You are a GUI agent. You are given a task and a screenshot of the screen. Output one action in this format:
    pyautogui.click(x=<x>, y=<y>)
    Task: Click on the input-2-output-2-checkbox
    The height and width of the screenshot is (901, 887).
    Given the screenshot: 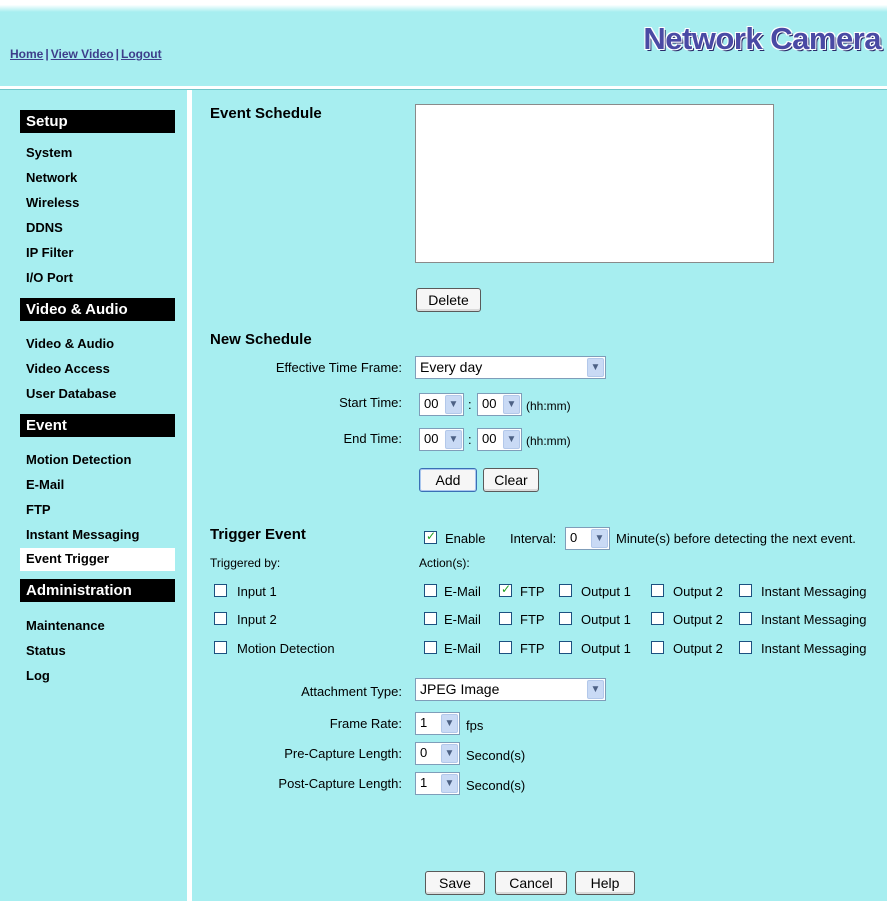 What is the action you would take?
    pyautogui.click(x=657, y=618)
    